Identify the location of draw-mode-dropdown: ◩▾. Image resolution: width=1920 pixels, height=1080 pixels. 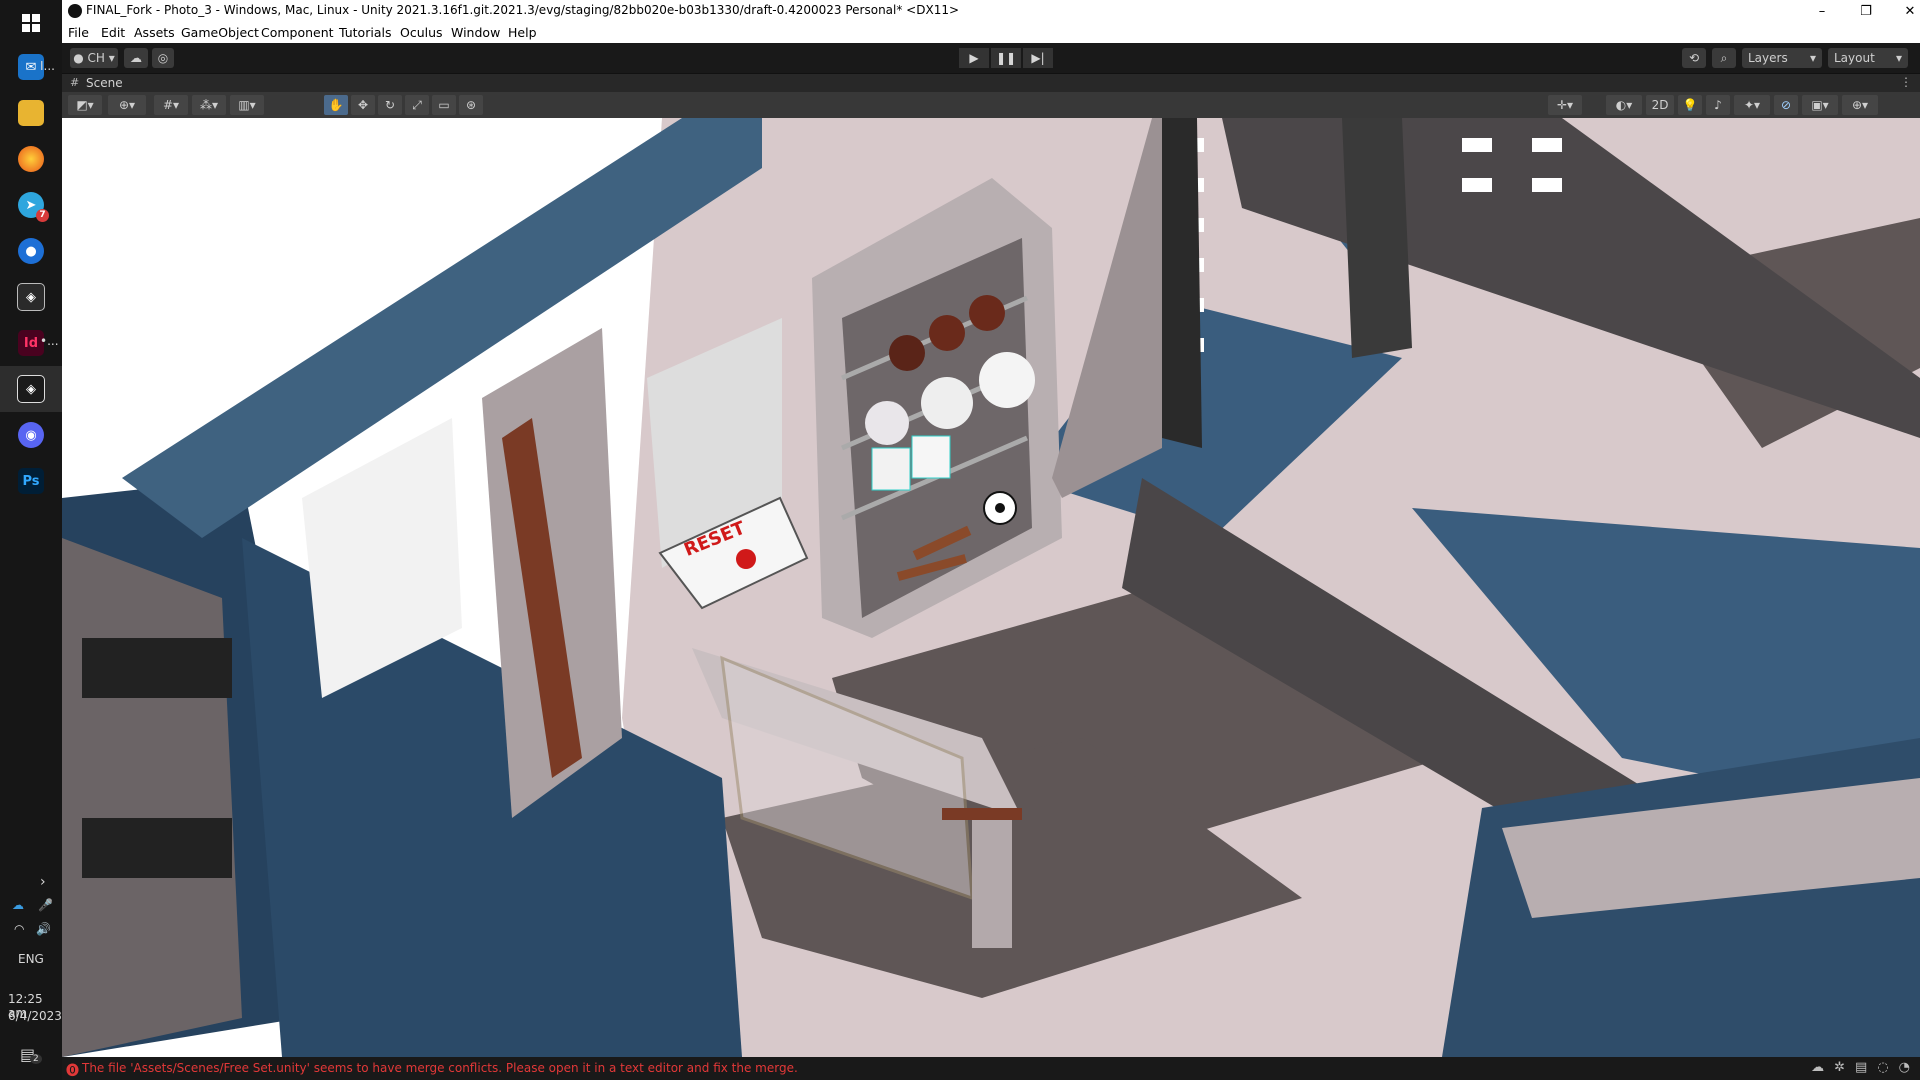
(85, 105).